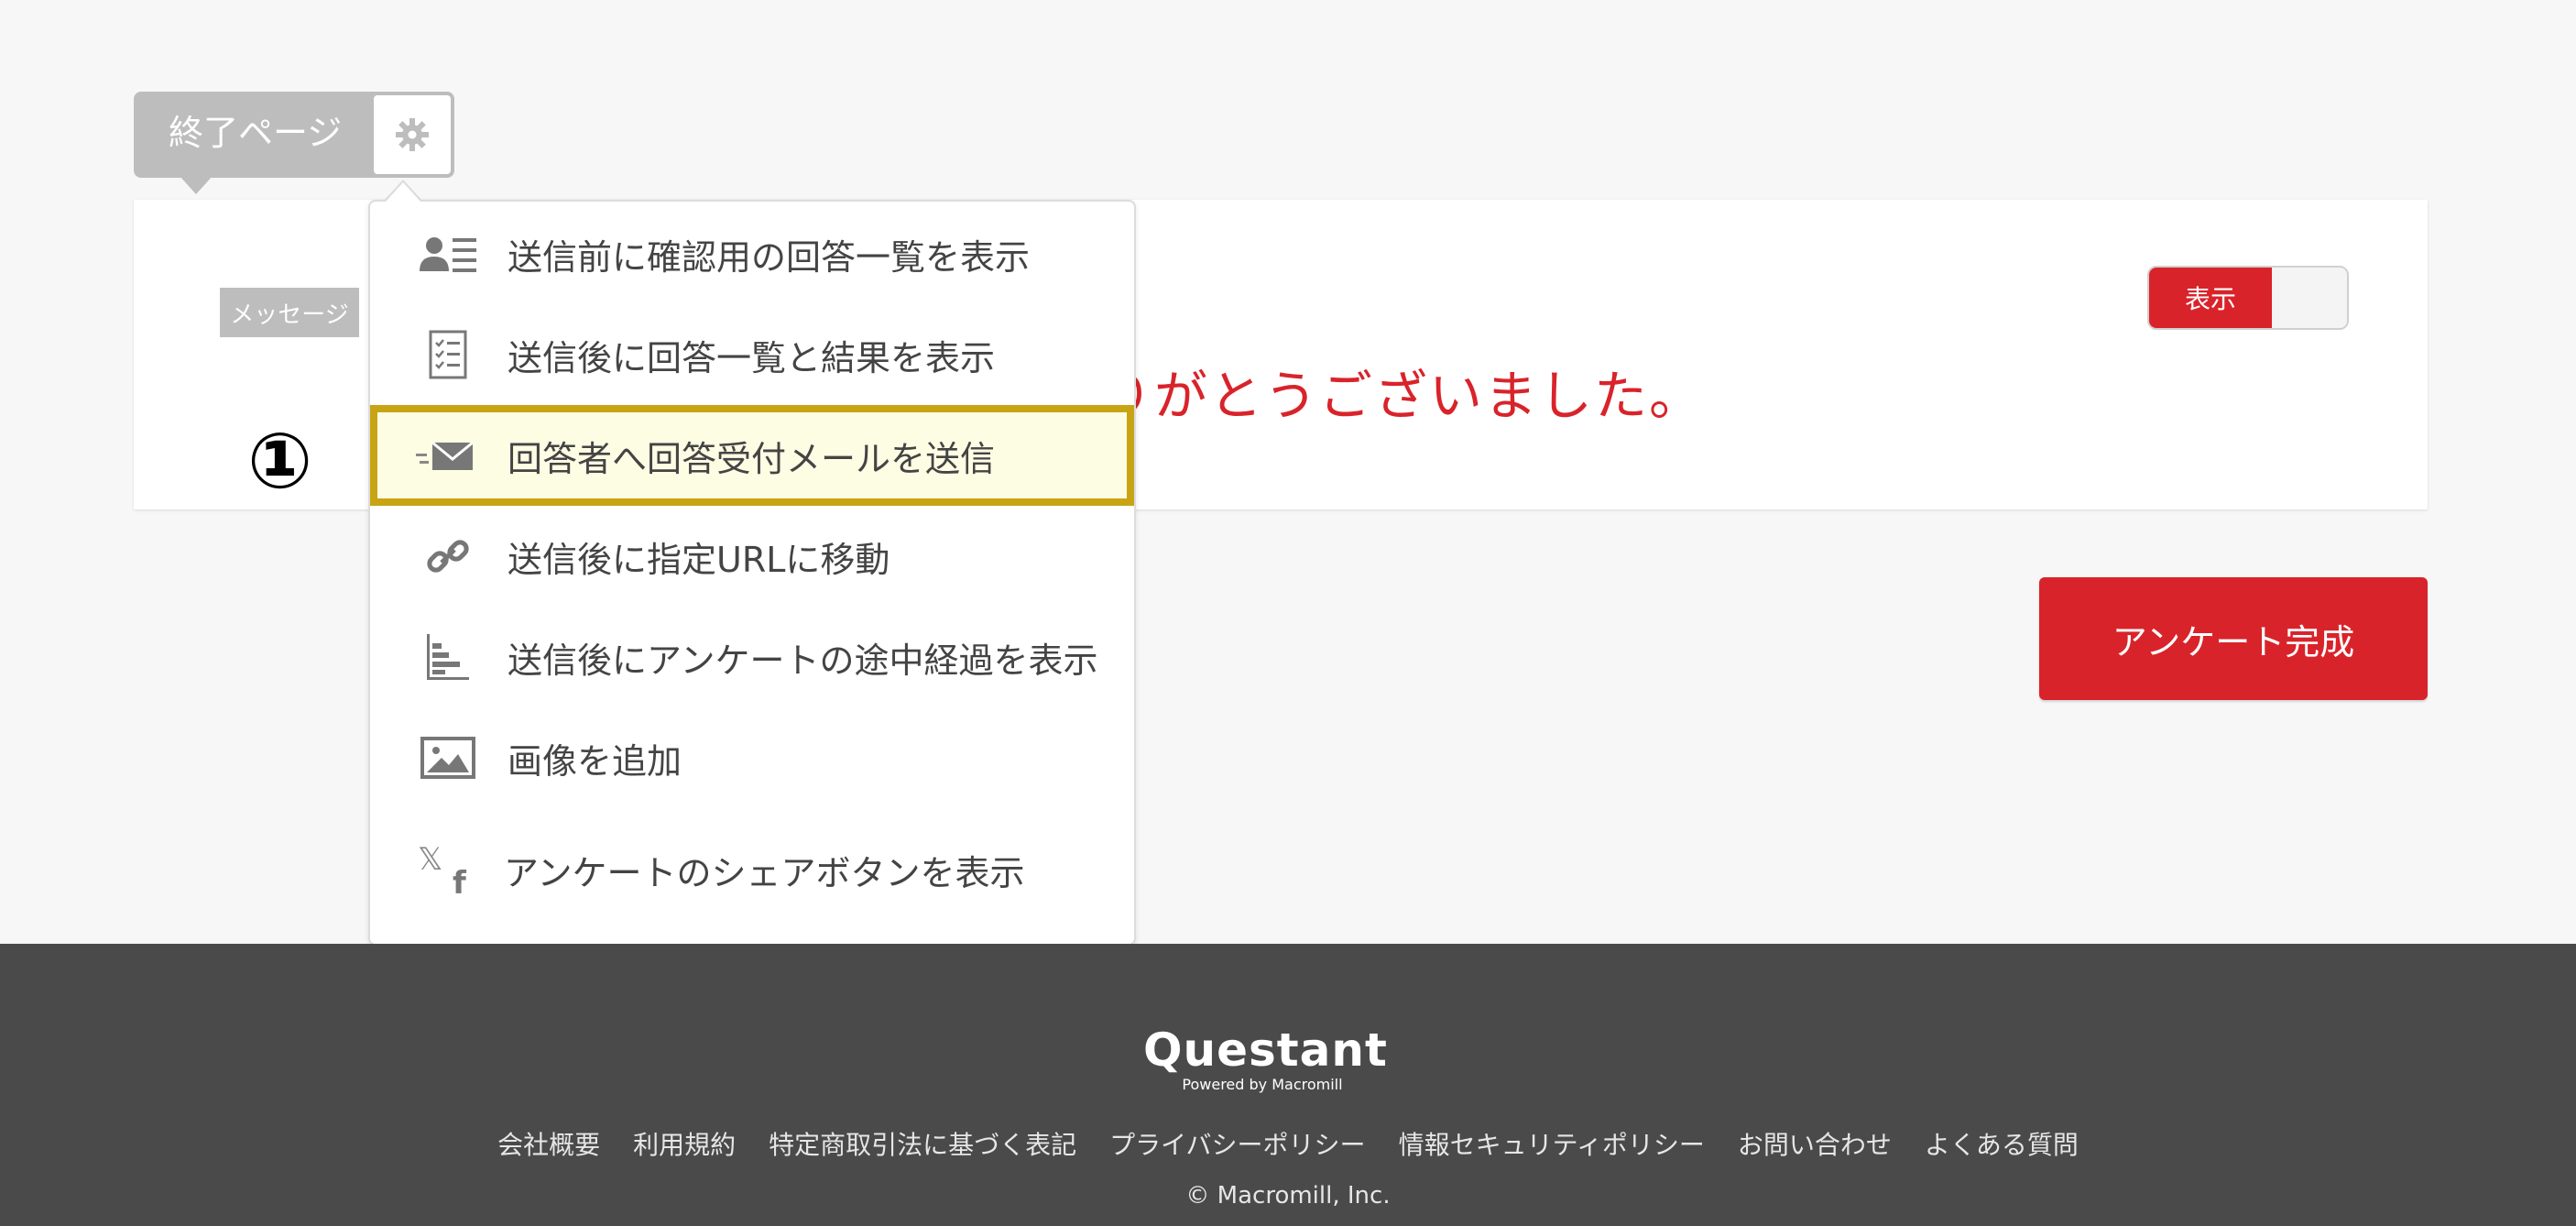  What do you see at coordinates (197, 185) in the screenshot?
I see `page-tab-pointer` at bounding box center [197, 185].